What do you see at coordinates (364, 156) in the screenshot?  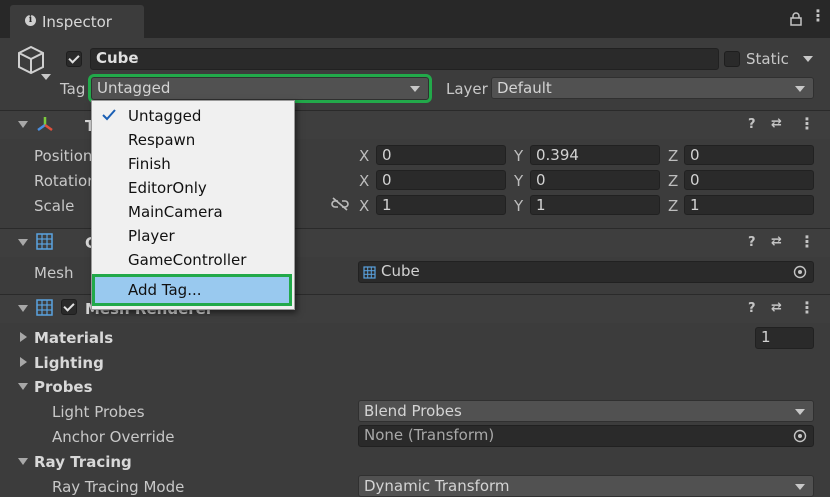 I see `position-x-label: X` at bounding box center [364, 156].